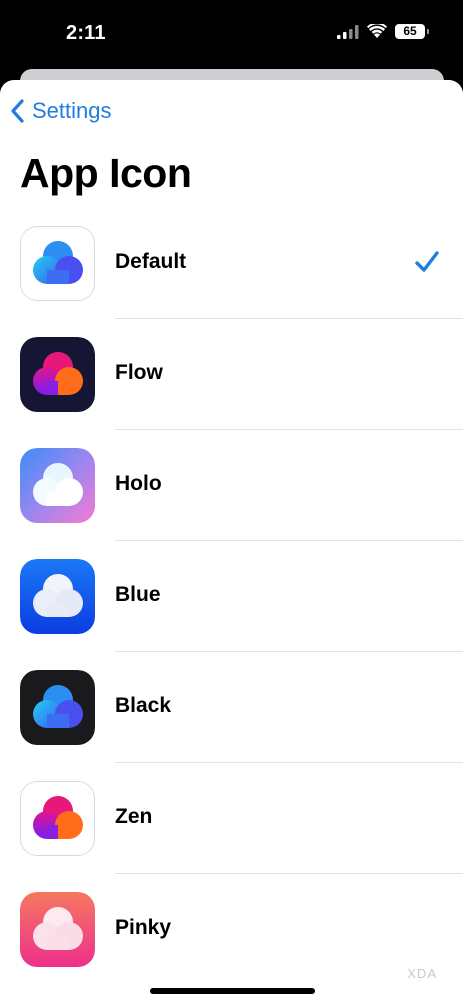 The width and height of the screenshot is (463, 1004). I want to click on chevron-left-icon, so click(17, 111).